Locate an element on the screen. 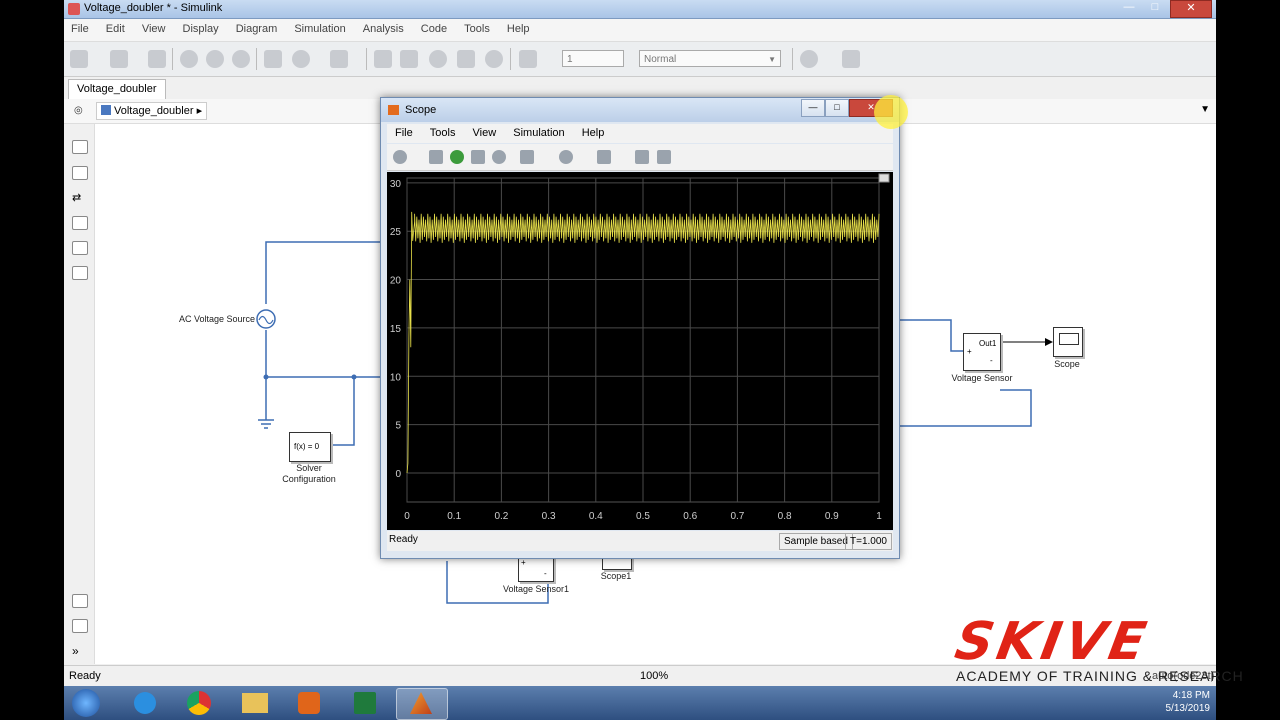  menu-display: Display is located at coordinates (201, 27).